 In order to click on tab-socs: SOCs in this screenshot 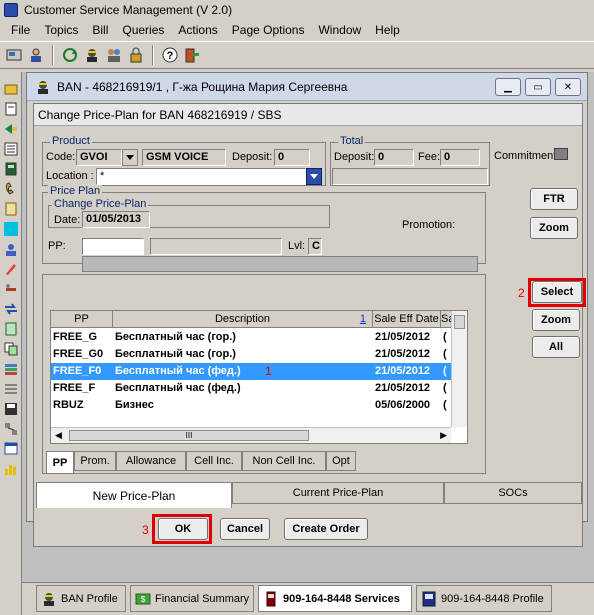, I will do `click(513, 493)`.